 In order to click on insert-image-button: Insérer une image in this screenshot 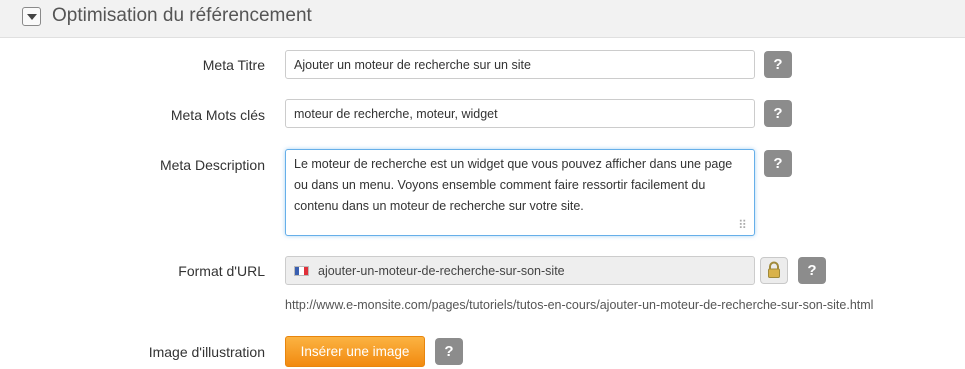, I will do `click(355, 351)`.